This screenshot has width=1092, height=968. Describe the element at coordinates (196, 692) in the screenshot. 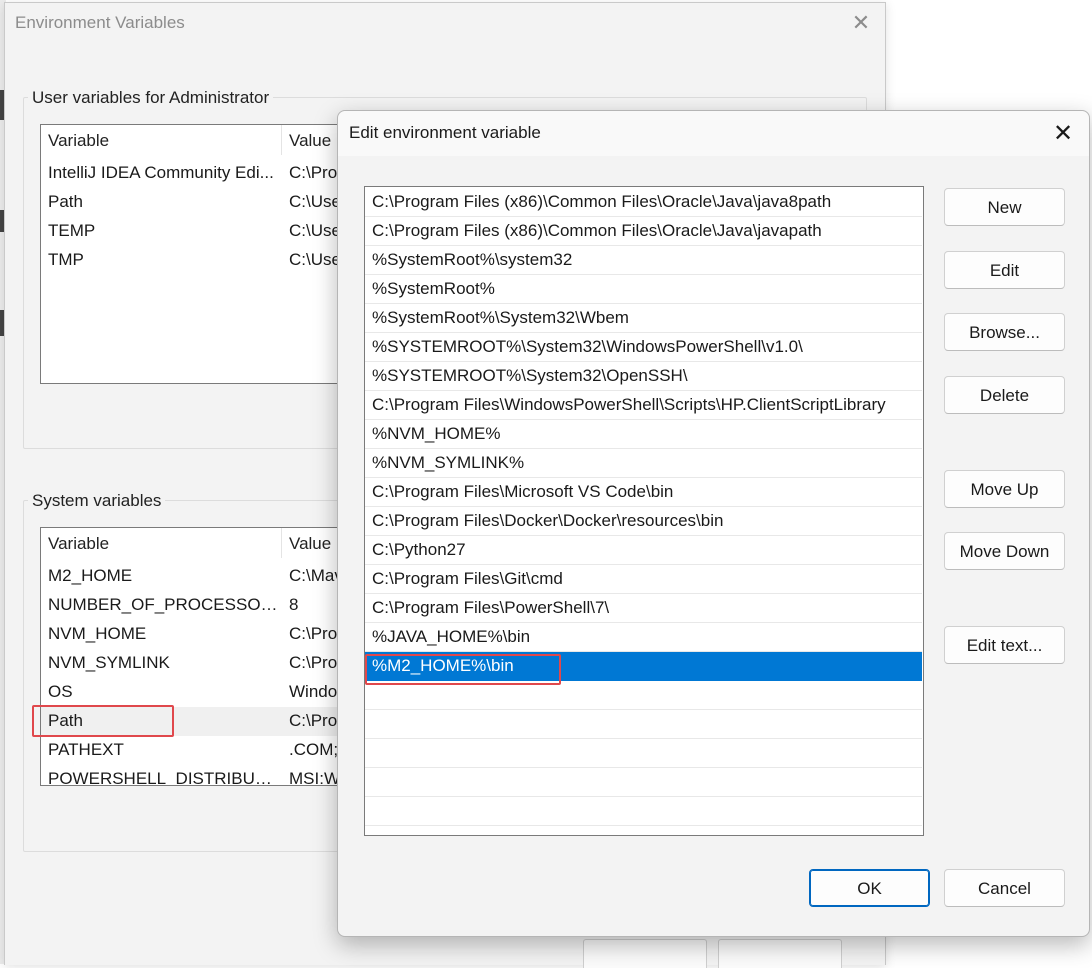

I see `system-variable-row: OS Windo` at that location.